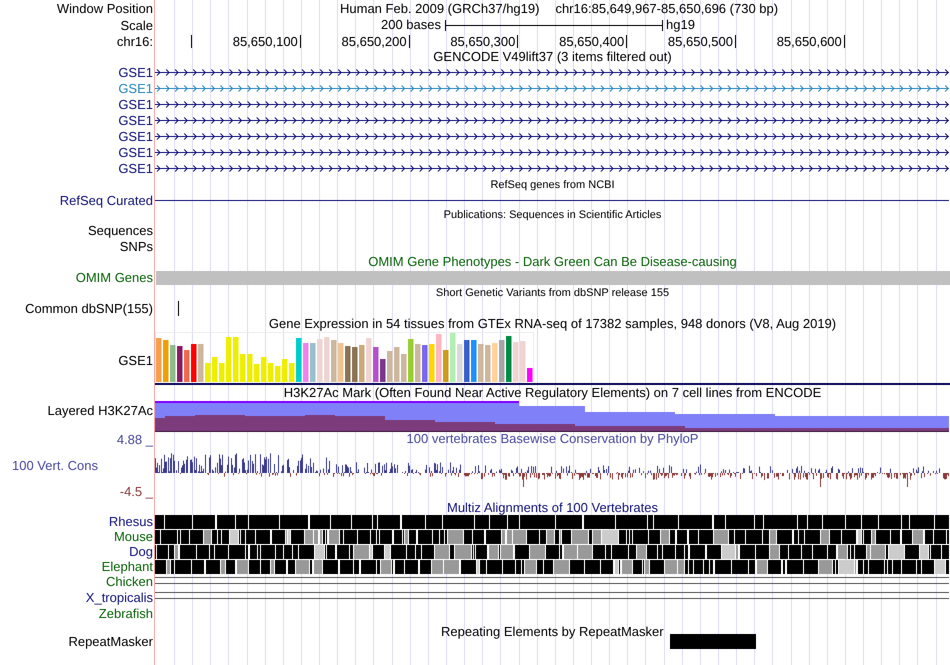 This screenshot has width=950, height=665. Describe the element at coordinates (552, 324) in the screenshot. I see `track-title: Gene Expression in 54 tissues from GTEx RNA-seq of 17382 samples, 948 donors (V8, Aug 2019)` at that location.